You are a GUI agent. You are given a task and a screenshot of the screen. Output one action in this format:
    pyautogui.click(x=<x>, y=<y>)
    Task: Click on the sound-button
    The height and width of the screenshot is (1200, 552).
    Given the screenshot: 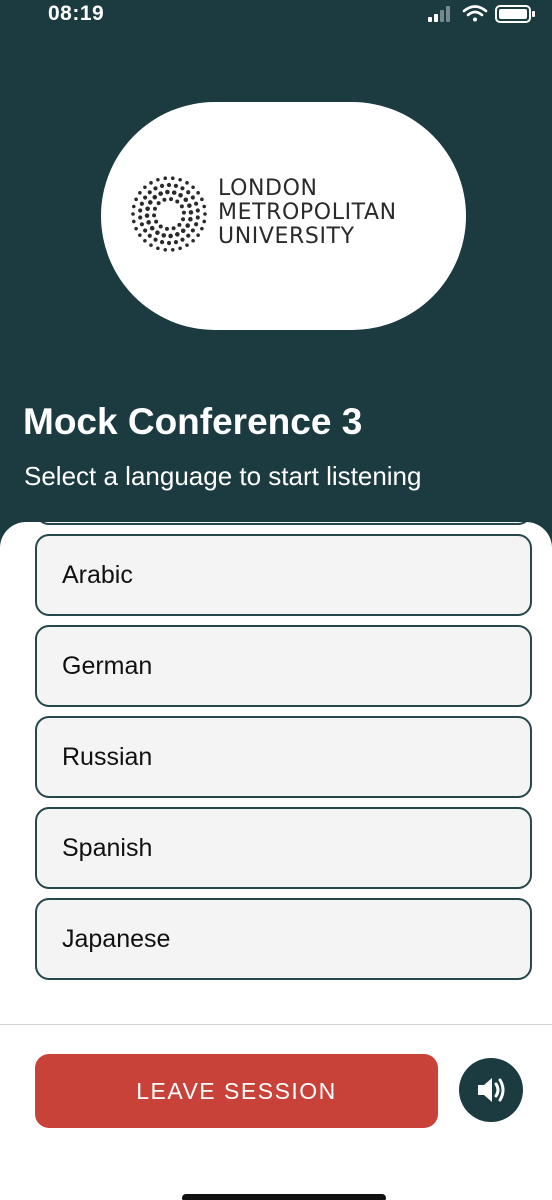 What is the action you would take?
    pyautogui.click(x=491, y=1090)
    